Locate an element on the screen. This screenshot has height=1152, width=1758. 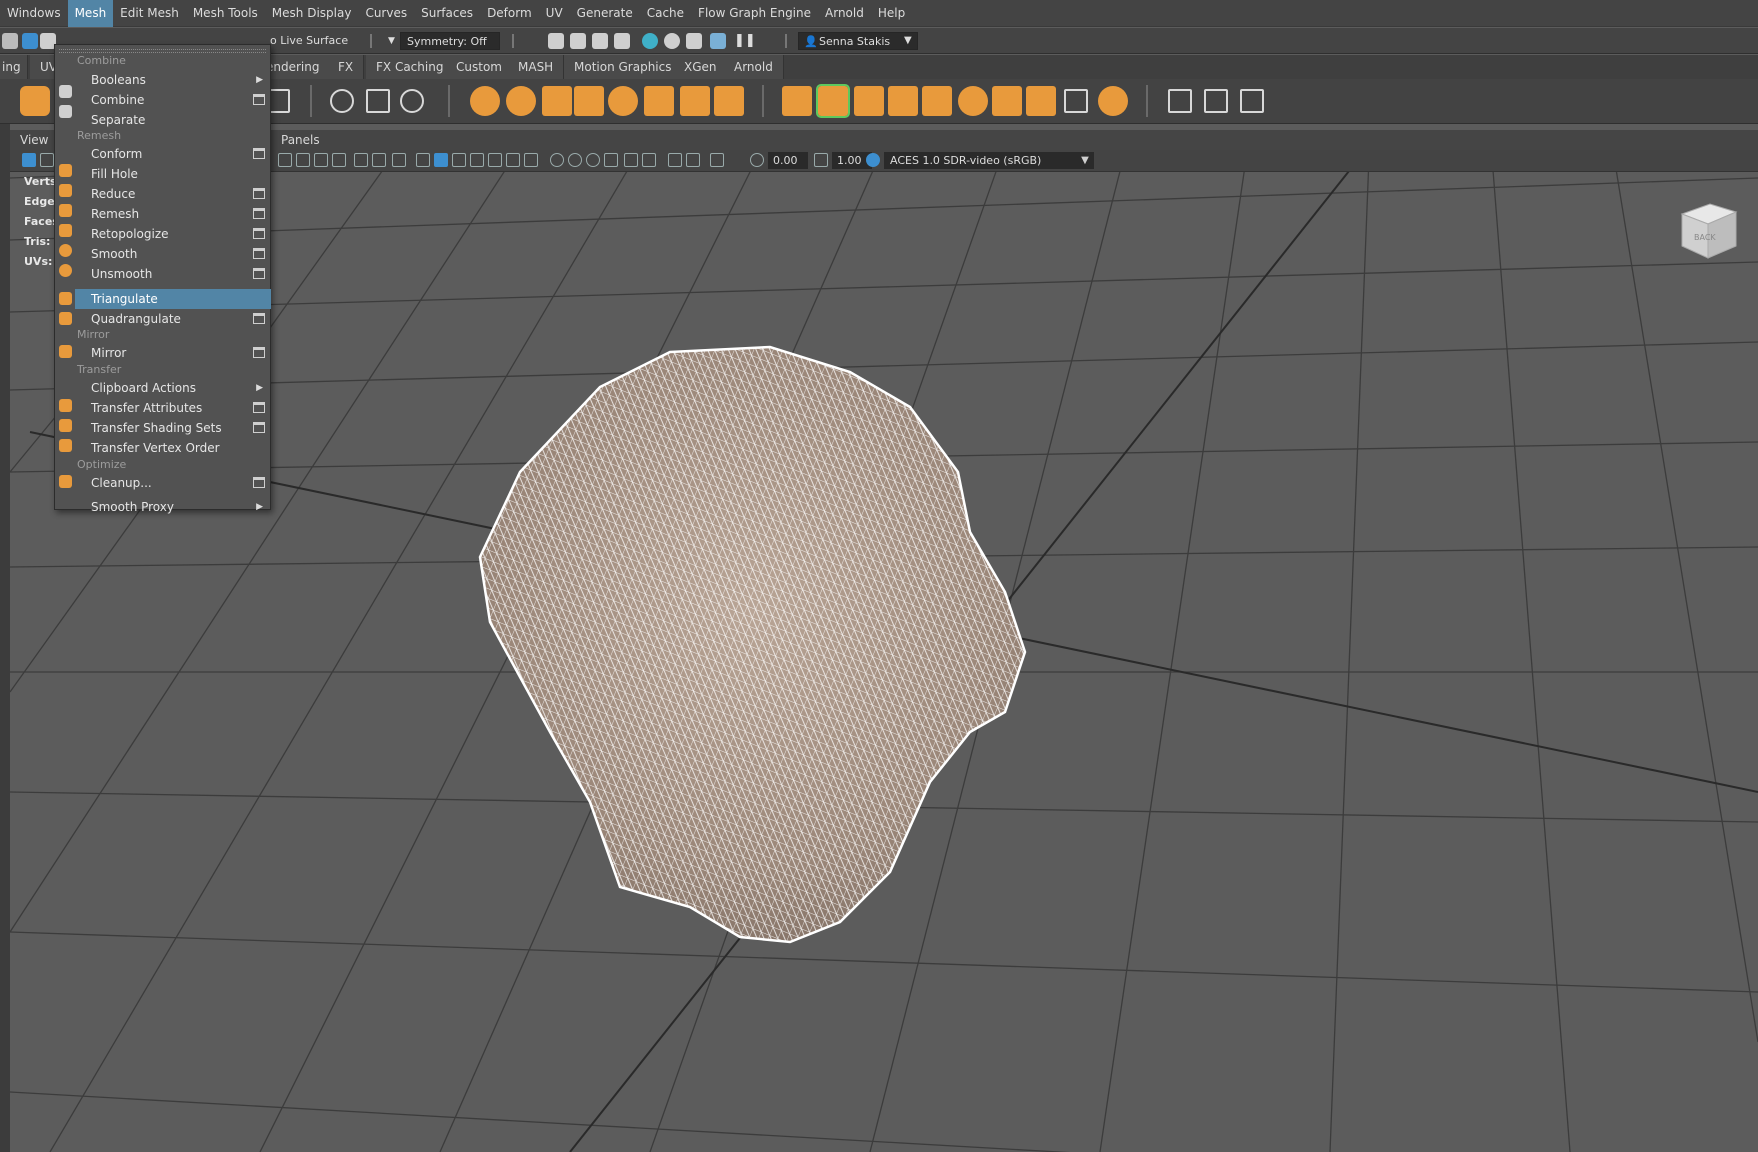
menu-item-separate: Separate is located at coordinates (173, 120).